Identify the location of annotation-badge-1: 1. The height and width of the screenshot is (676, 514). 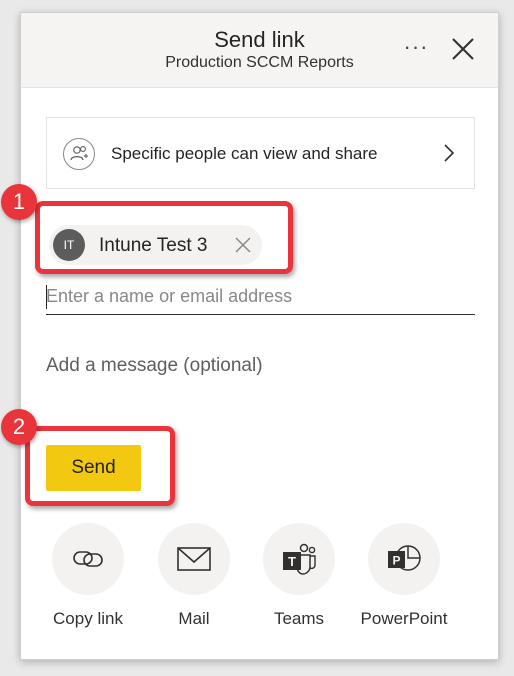
(19, 202).